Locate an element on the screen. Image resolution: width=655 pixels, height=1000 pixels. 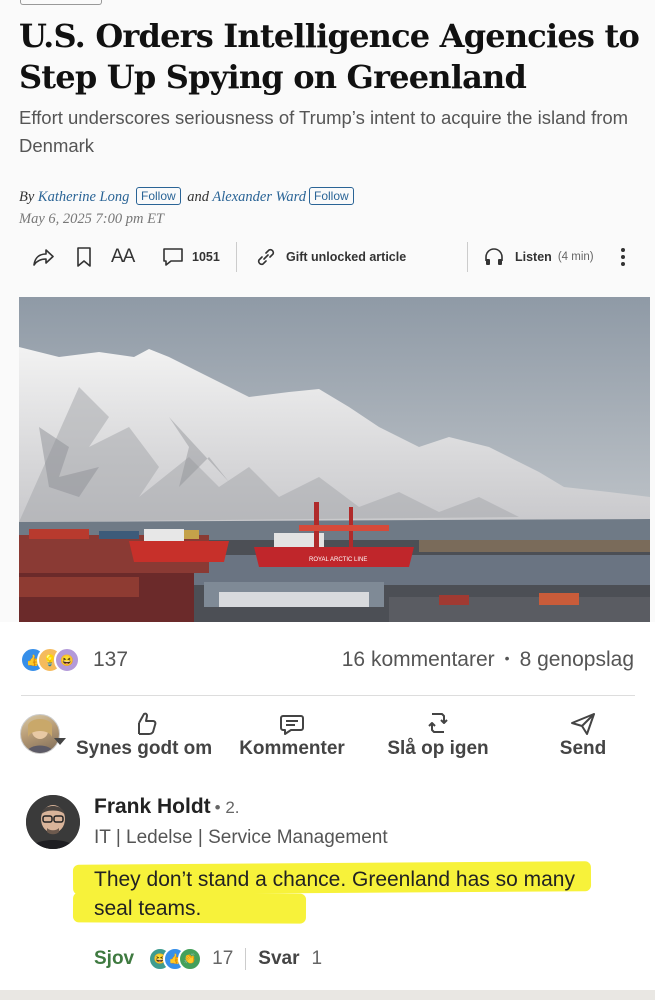
comment-button: Kommenter is located at coordinates (292, 734).